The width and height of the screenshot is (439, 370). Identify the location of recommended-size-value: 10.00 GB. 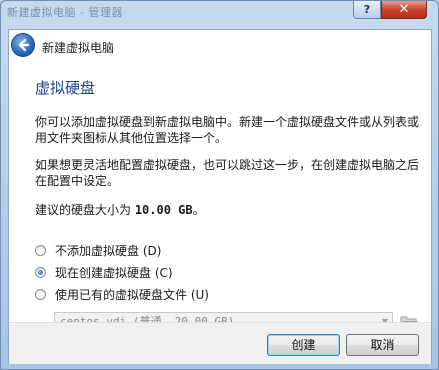
(163, 210).